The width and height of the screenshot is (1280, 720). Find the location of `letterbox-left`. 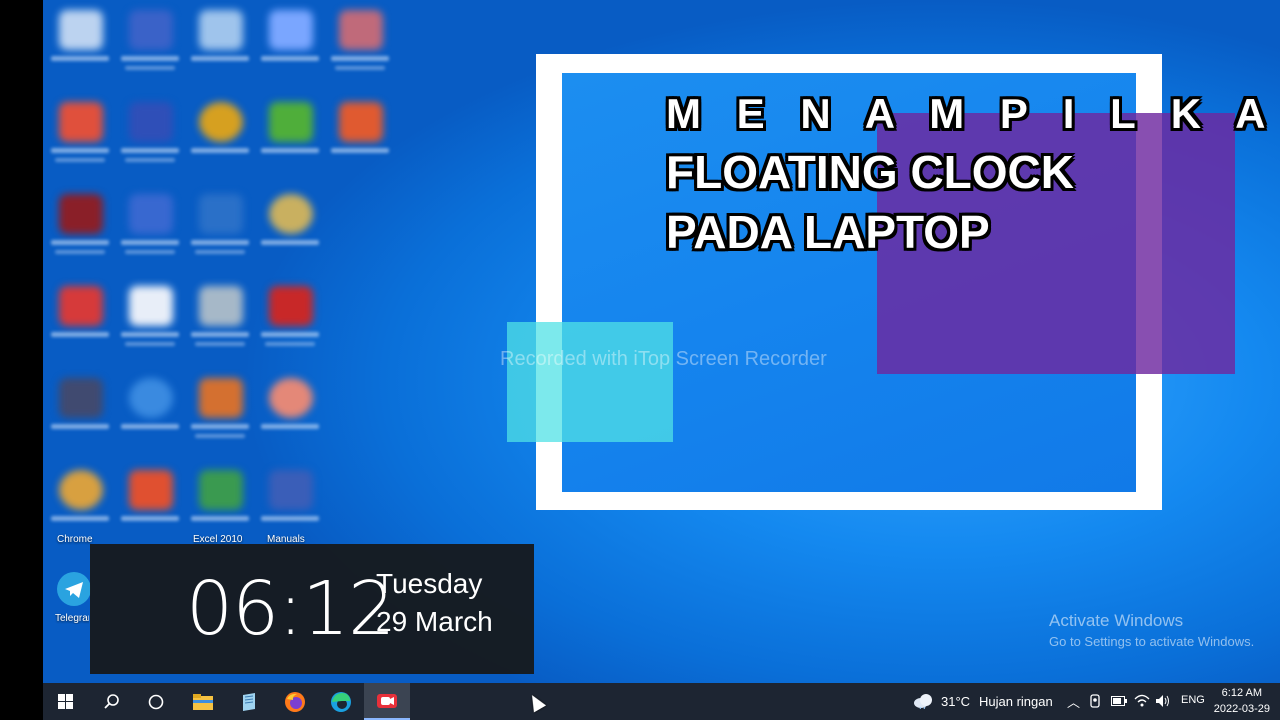

letterbox-left is located at coordinates (21, 360).